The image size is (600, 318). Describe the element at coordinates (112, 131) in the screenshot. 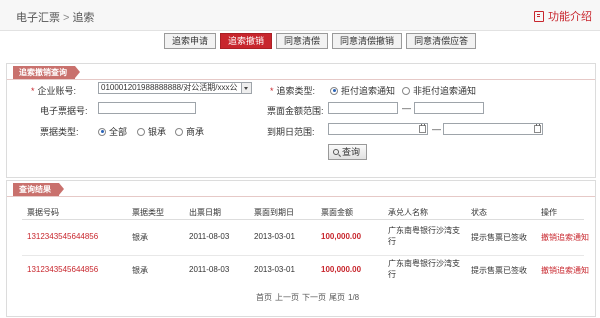

I see `bill-type-all-radio: 全部` at that location.